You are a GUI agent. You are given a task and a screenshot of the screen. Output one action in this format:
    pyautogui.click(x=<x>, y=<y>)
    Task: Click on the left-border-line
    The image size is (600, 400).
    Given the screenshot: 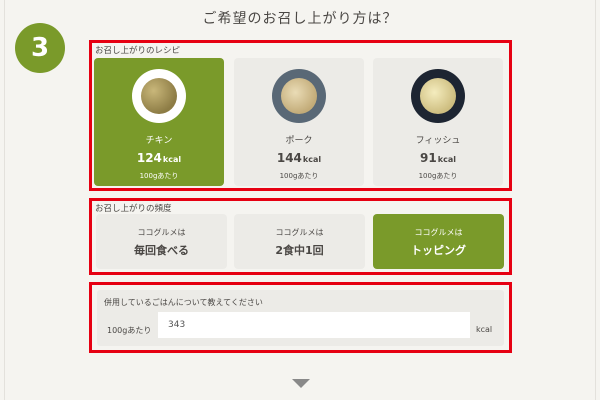 What is the action you would take?
    pyautogui.click(x=4, y=200)
    